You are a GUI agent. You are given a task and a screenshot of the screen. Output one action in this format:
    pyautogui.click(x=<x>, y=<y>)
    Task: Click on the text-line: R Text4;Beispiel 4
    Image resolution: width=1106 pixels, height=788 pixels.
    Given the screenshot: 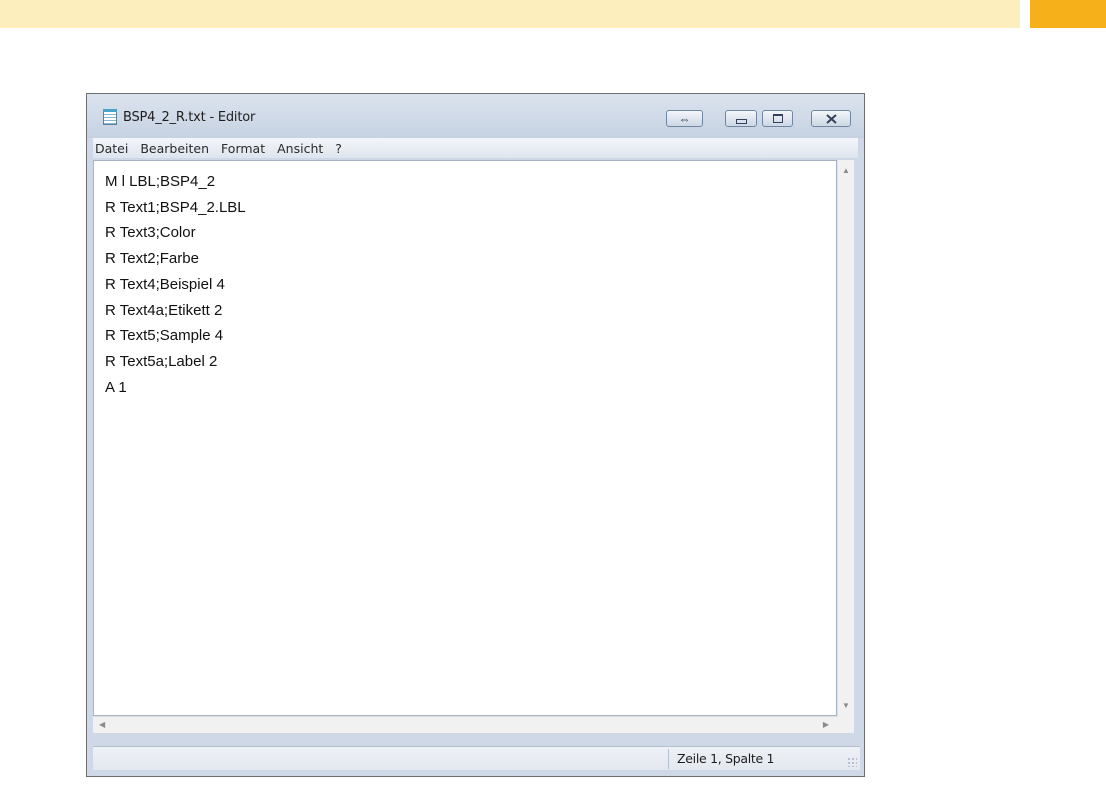 What is the action you would take?
    pyautogui.click(x=165, y=284)
    